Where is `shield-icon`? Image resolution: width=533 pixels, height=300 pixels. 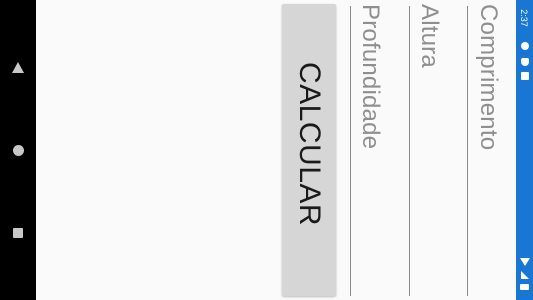
shield-icon is located at coordinates (525, 62).